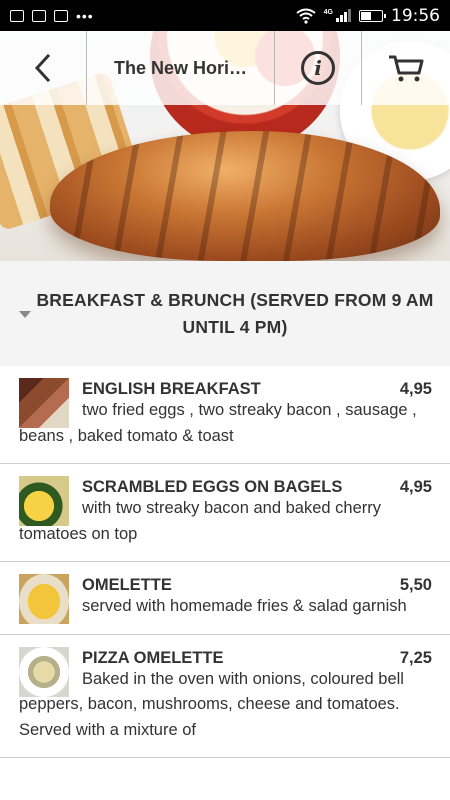 The width and height of the screenshot is (450, 800). I want to click on info-icon: i, so click(318, 68).